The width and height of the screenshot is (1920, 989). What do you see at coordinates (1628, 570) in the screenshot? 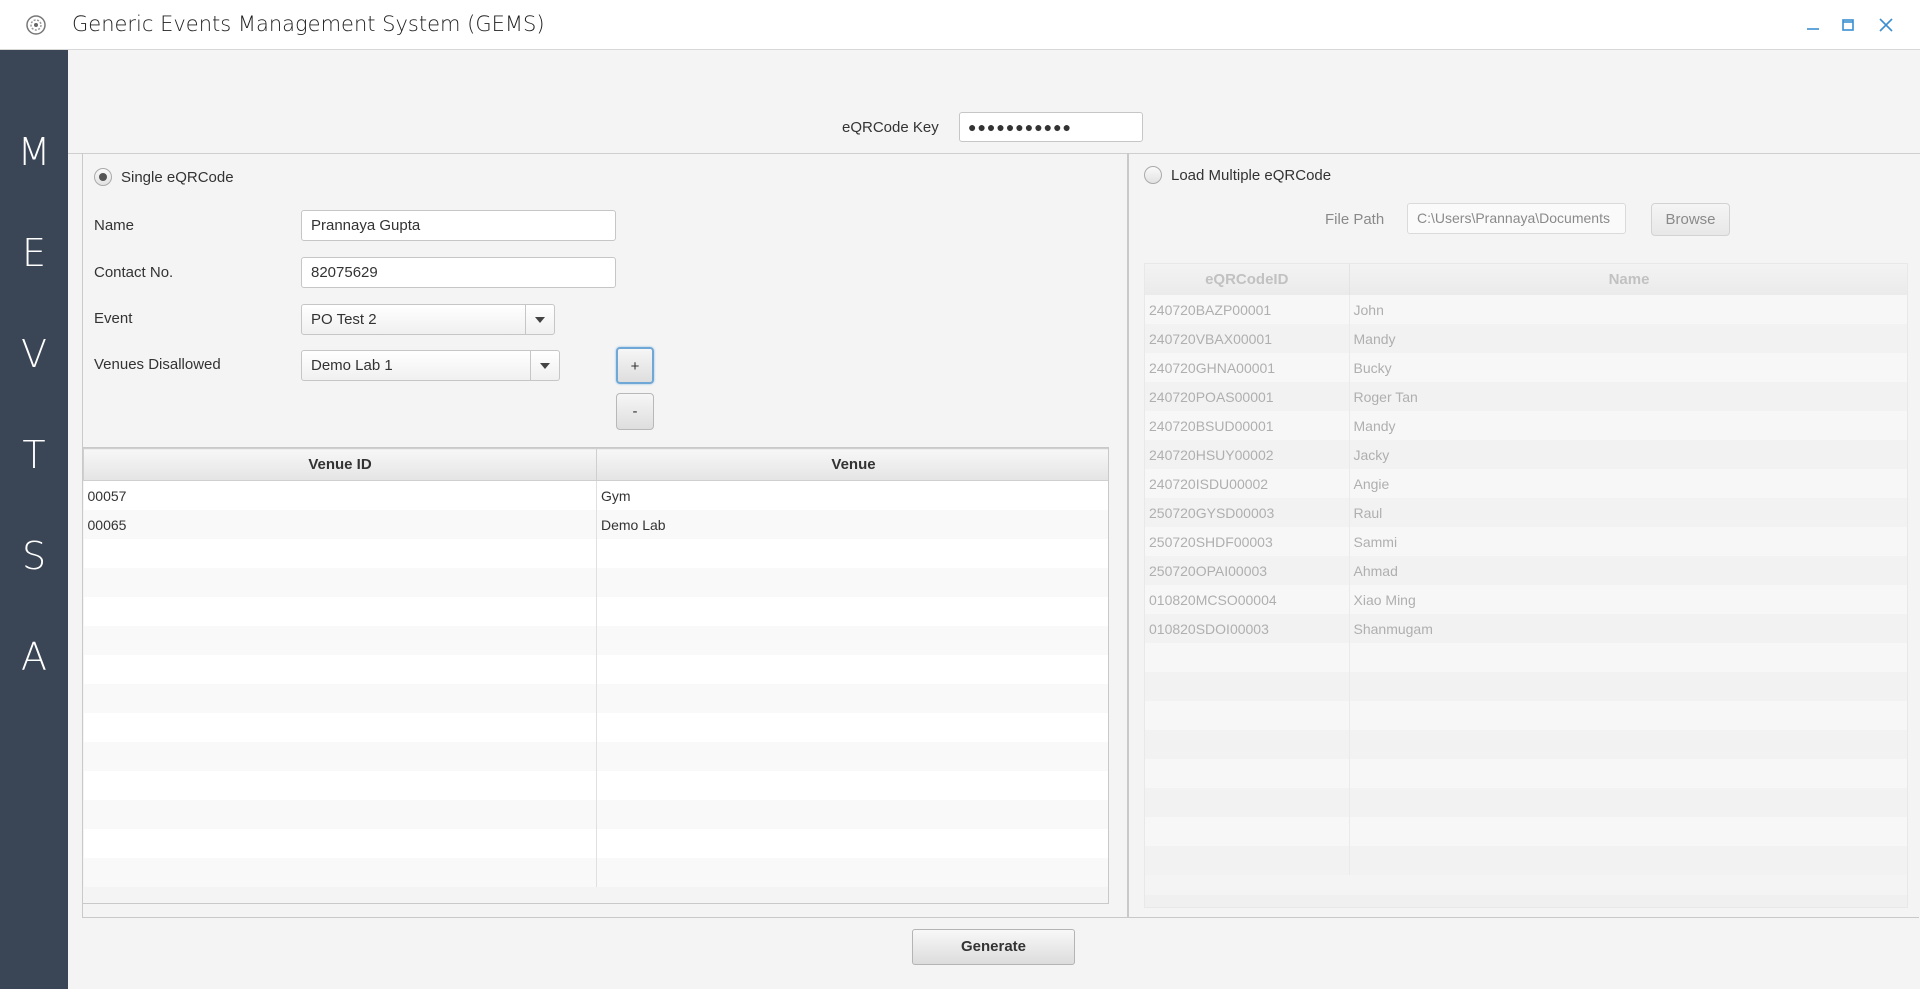
I see `name-cell: Ahmad` at bounding box center [1628, 570].